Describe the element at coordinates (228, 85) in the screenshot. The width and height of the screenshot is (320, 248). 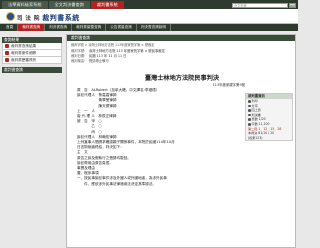
I see `case-number: 113年度家親字第9號` at that location.